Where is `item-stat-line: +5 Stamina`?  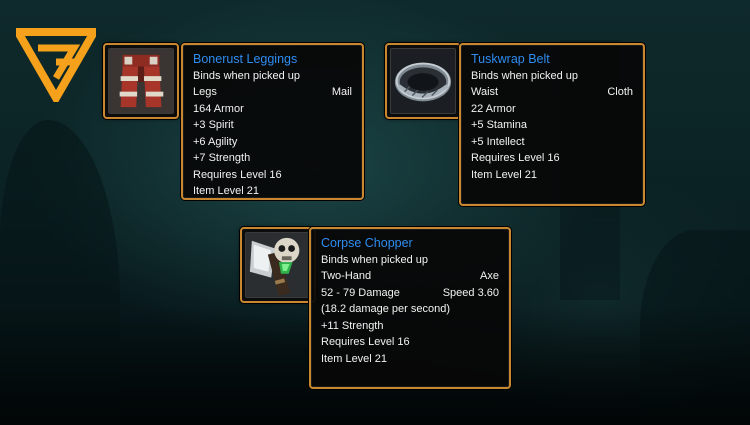 item-stat-line: +5 Stamina is located at coordinates (499, 125).